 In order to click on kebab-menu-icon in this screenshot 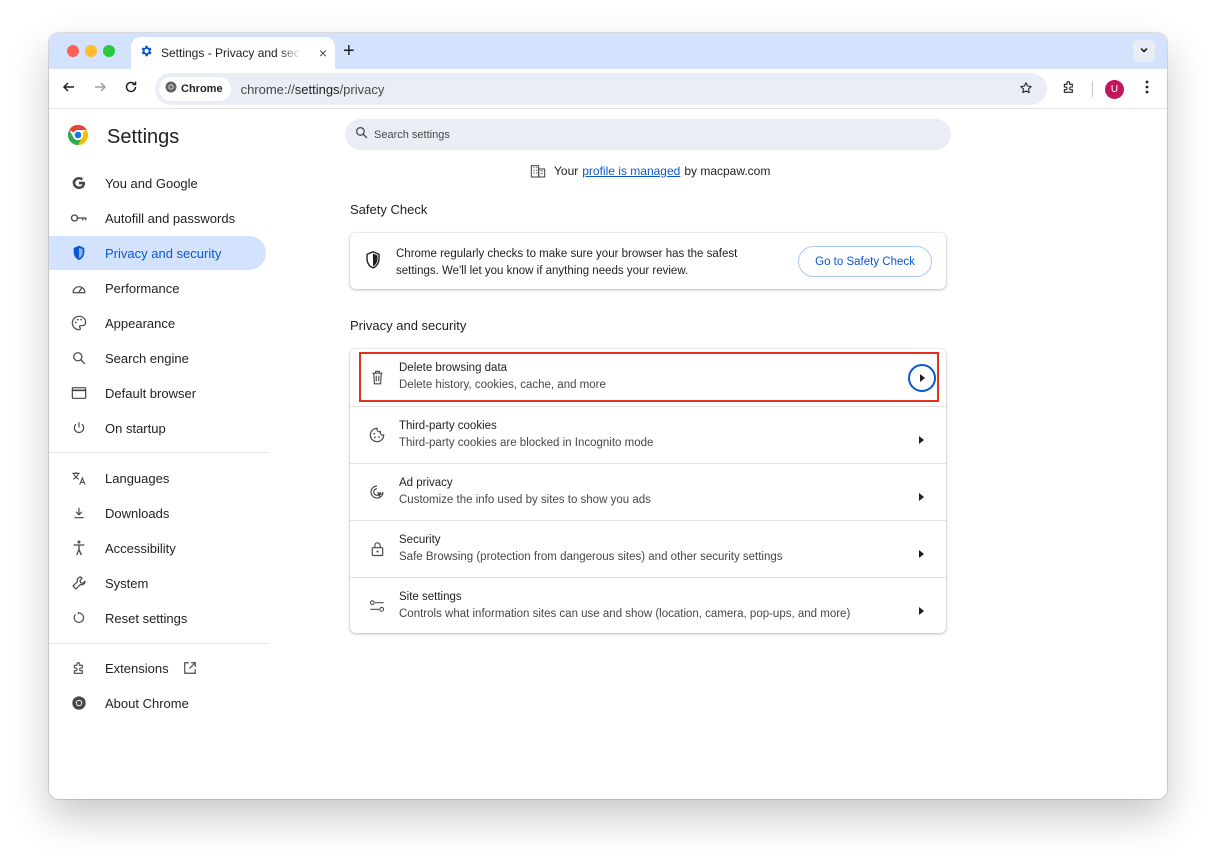, I will do `click(1147, 89)`.